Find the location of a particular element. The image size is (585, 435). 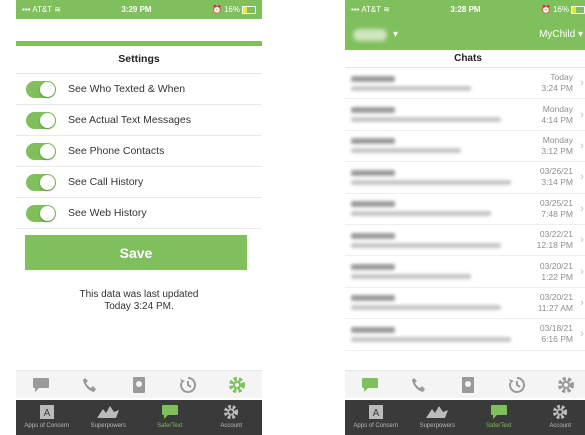

toggle-row-who-texted: See Who Texted & When is located at coordinates (139, 89).